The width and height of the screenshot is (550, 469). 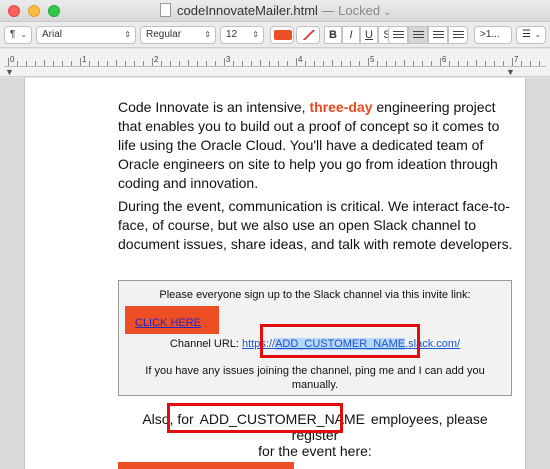 What do you see at coordinates (86, 35) in the screenshot?
I see `font-family-select: Arial ⇕` at bounding box center [86, 35].